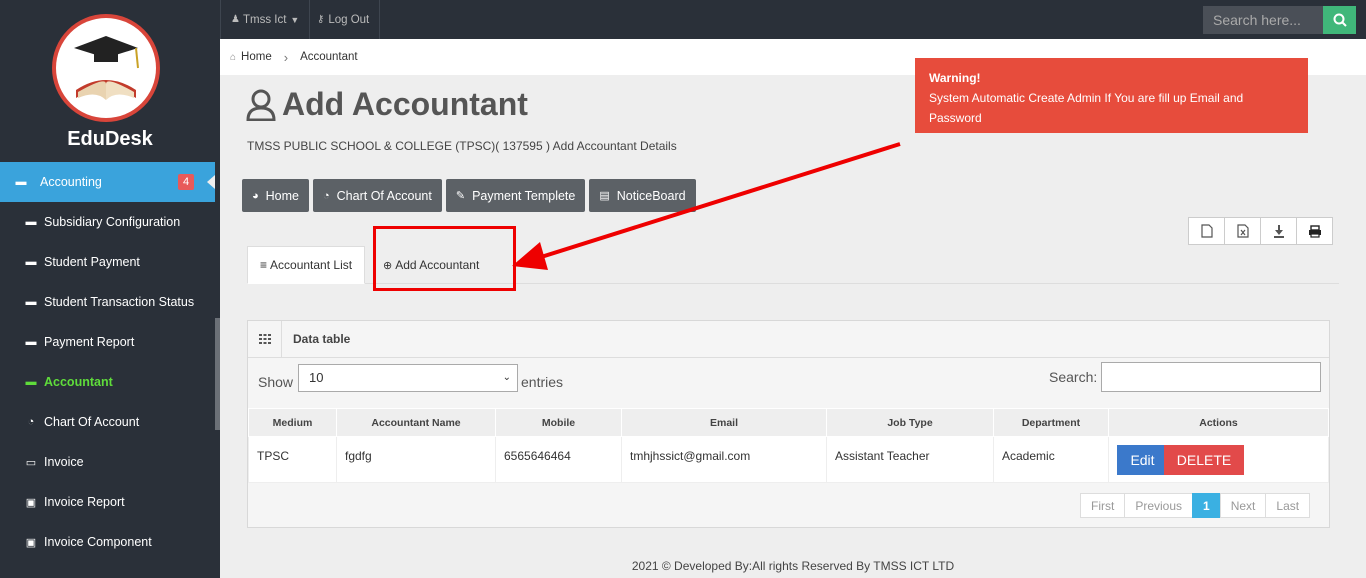 The width and height of the screenshot is (1366, 578). I want to click on sidebar-item-label: Accountant, so click(78, 382).